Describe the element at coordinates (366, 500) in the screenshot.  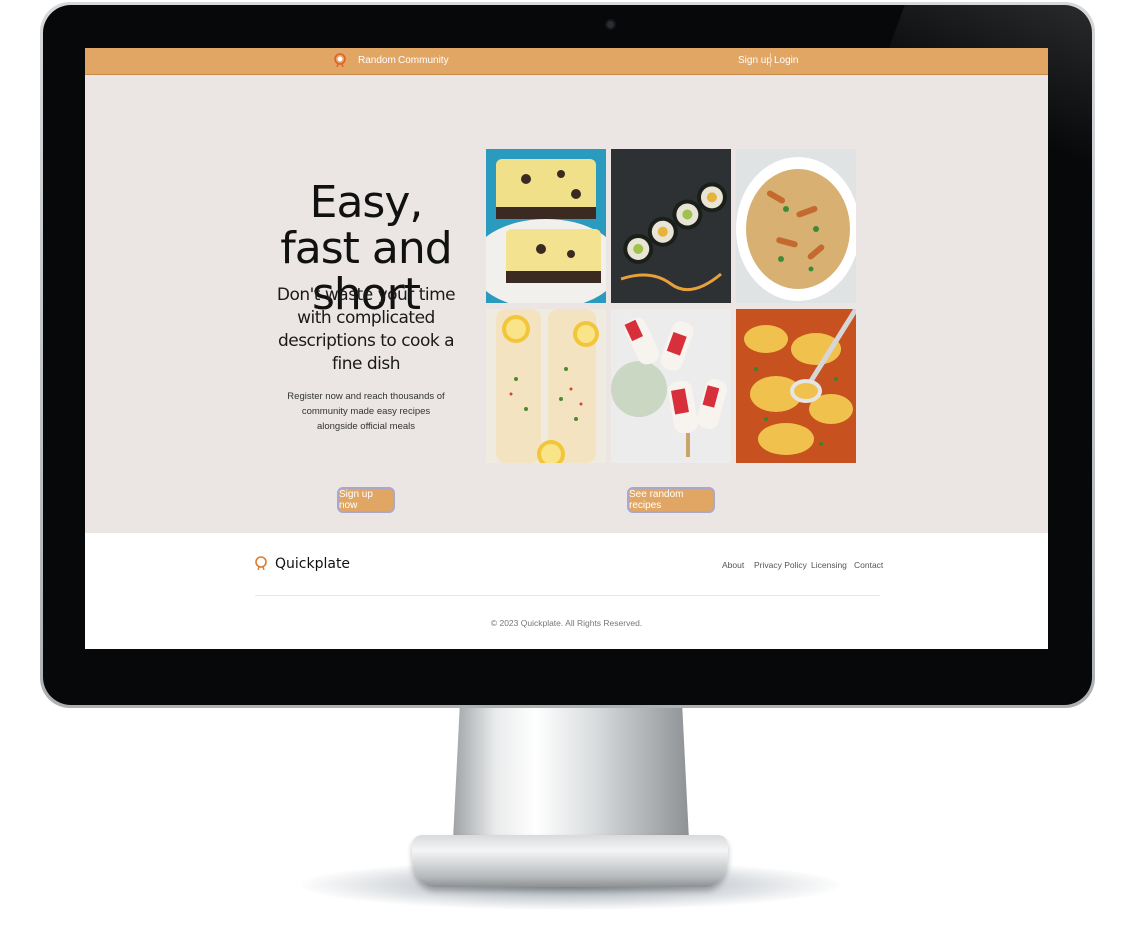
I see `signup-now-button: Sign up now` at that location.